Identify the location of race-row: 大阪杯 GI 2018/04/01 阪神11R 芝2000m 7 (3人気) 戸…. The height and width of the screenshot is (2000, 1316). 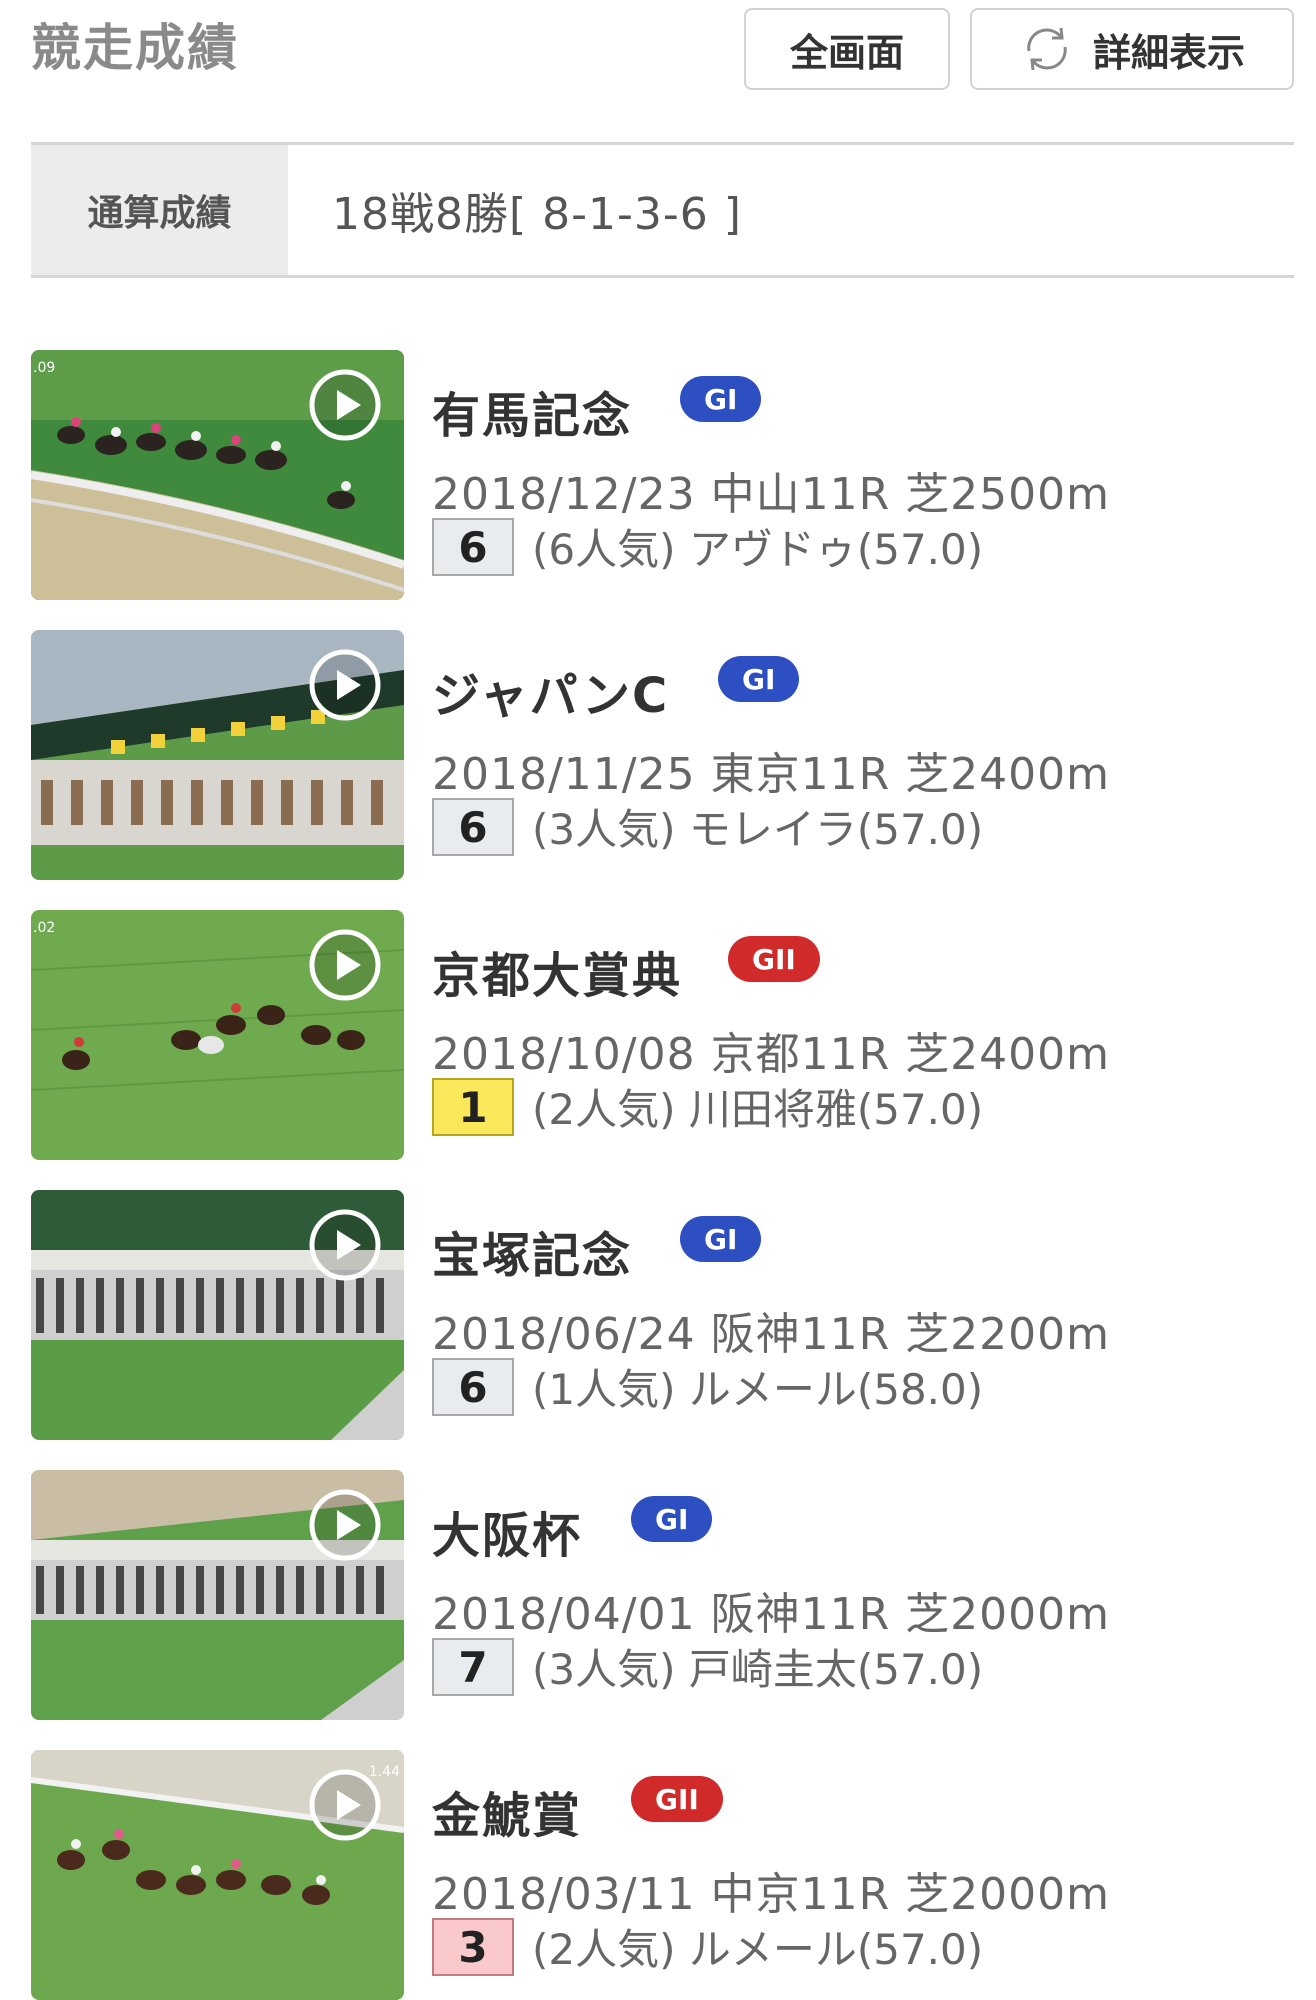
(662, 1595).